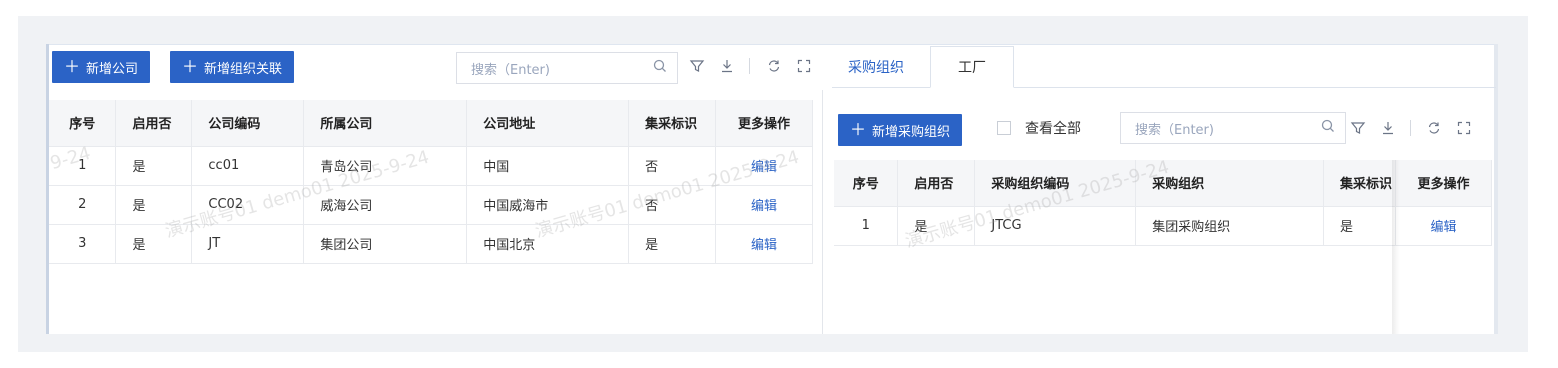 The width and height of the screenshot is (1558, 368). Describe the element at coordinates (83, 205) in the screenshot. I see `cell-no: 2` at that location.